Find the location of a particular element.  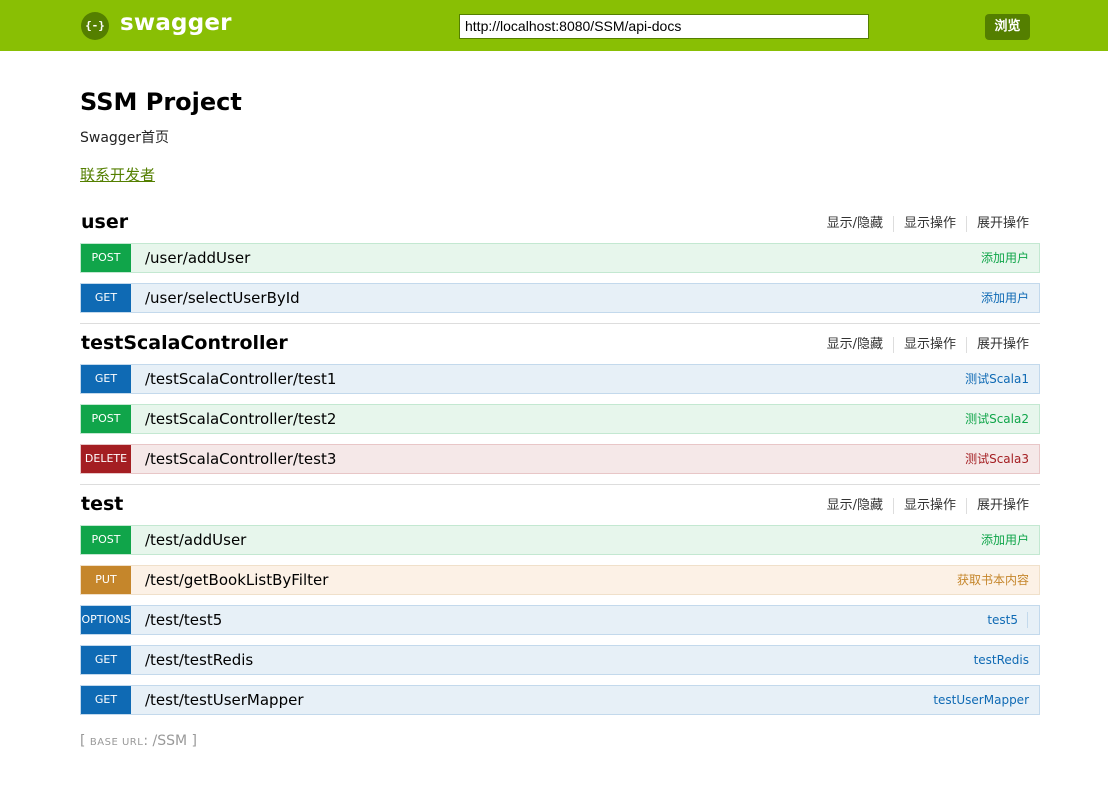

brand-name: swagger is located at coordinates (176, 23).